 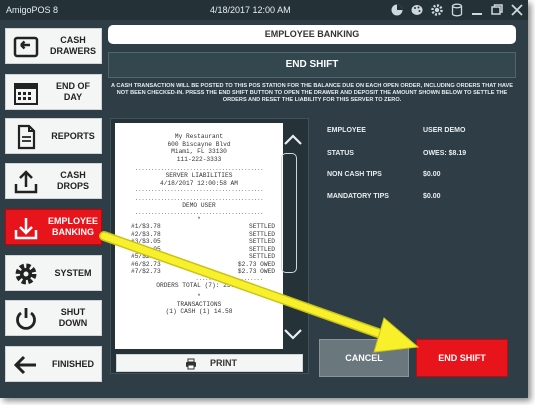 I want to click on document-icon, so click(x=26, y=137).